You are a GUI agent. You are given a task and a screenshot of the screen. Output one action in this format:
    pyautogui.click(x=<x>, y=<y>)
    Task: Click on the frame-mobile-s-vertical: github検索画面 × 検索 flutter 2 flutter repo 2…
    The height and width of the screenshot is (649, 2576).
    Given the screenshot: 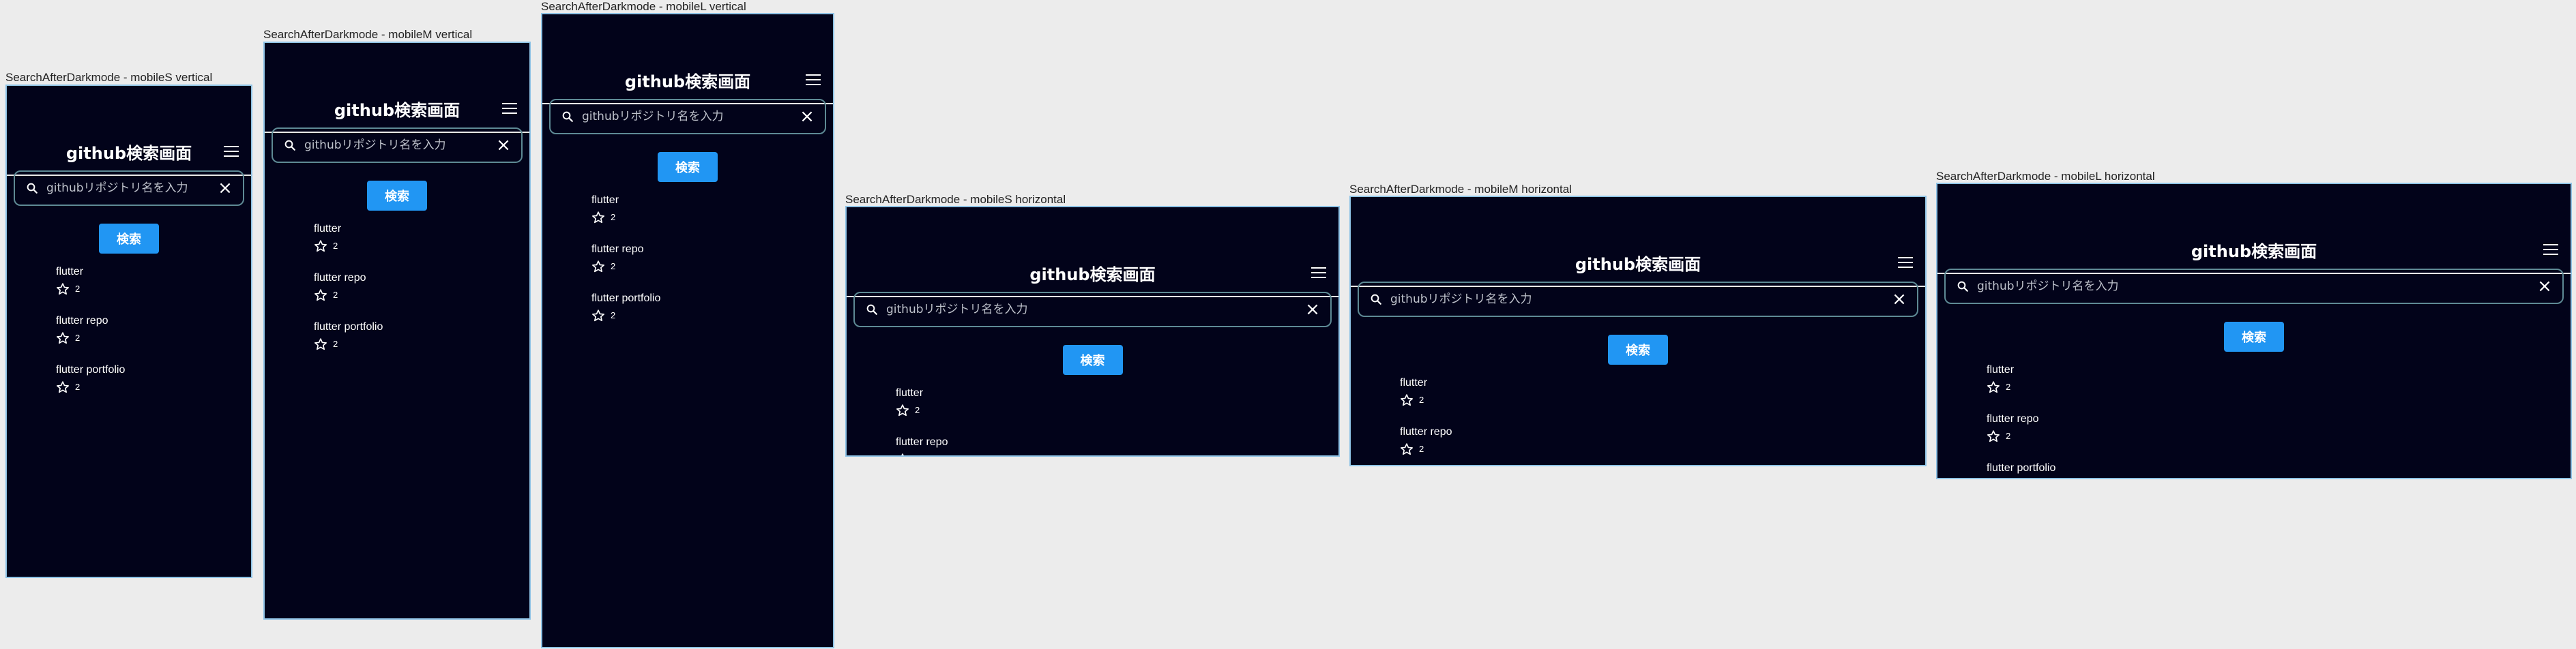 What is the action you would take?
    pyautogui.click(x=128, y=331)
    